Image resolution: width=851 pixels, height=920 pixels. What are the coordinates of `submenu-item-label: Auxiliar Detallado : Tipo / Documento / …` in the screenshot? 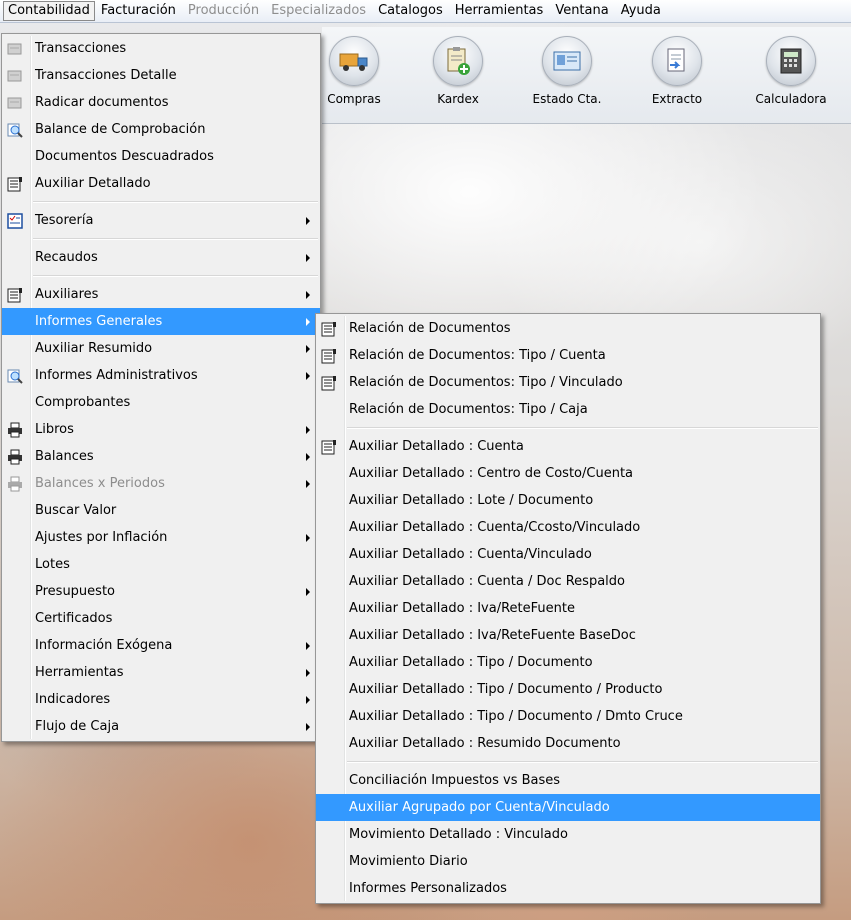 It's located at (506, 689).